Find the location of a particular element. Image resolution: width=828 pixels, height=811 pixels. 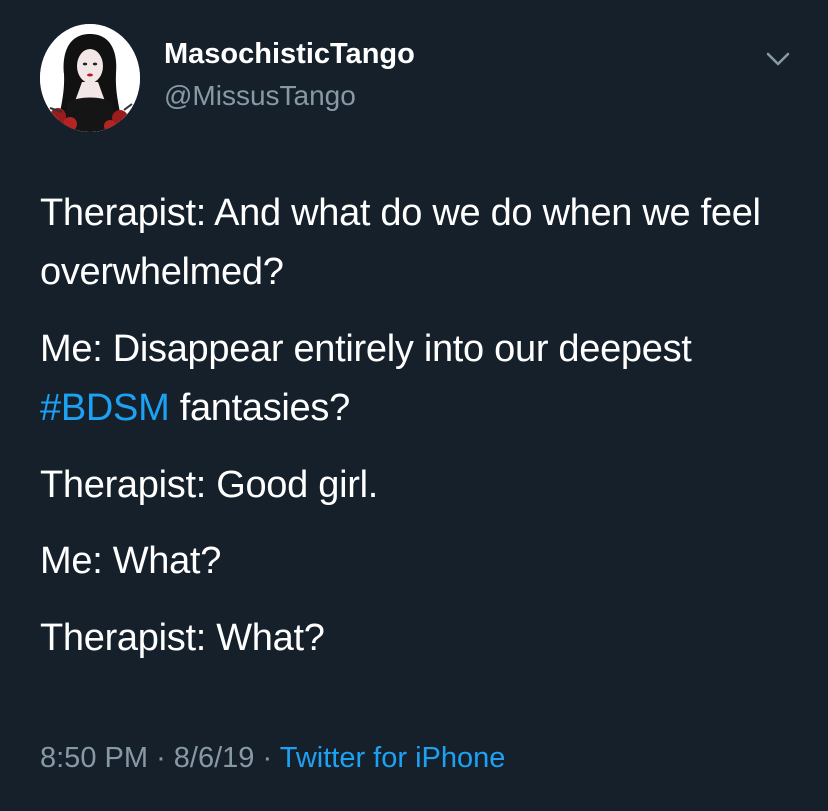

profile-portrait-icon is located at coordinates (90, 78).